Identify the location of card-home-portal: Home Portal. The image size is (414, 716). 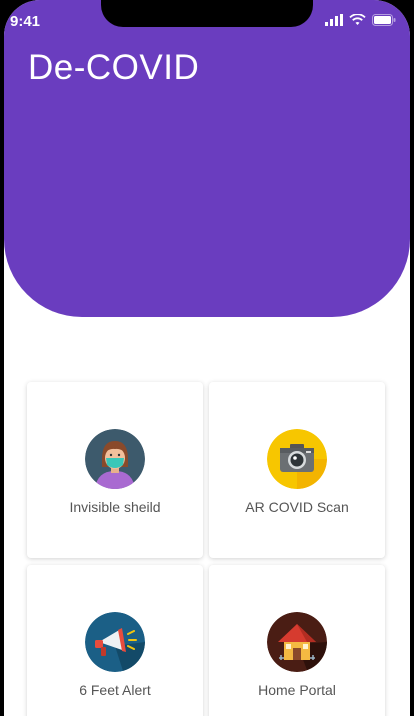
(297, 640).